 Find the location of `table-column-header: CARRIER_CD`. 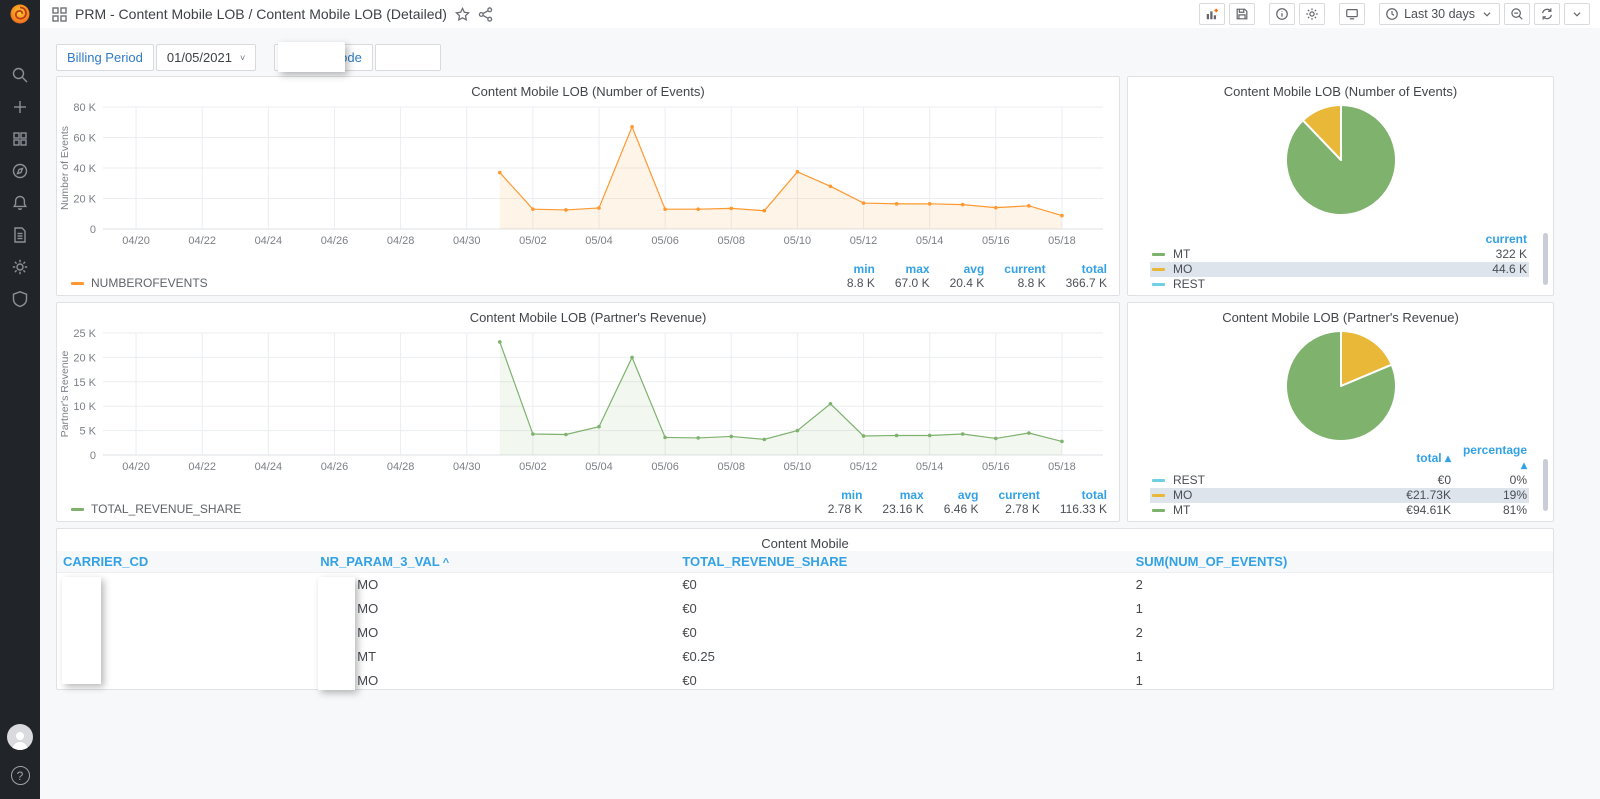

table-column-header: CARRIER_CD is located at coordinates (185, 561).